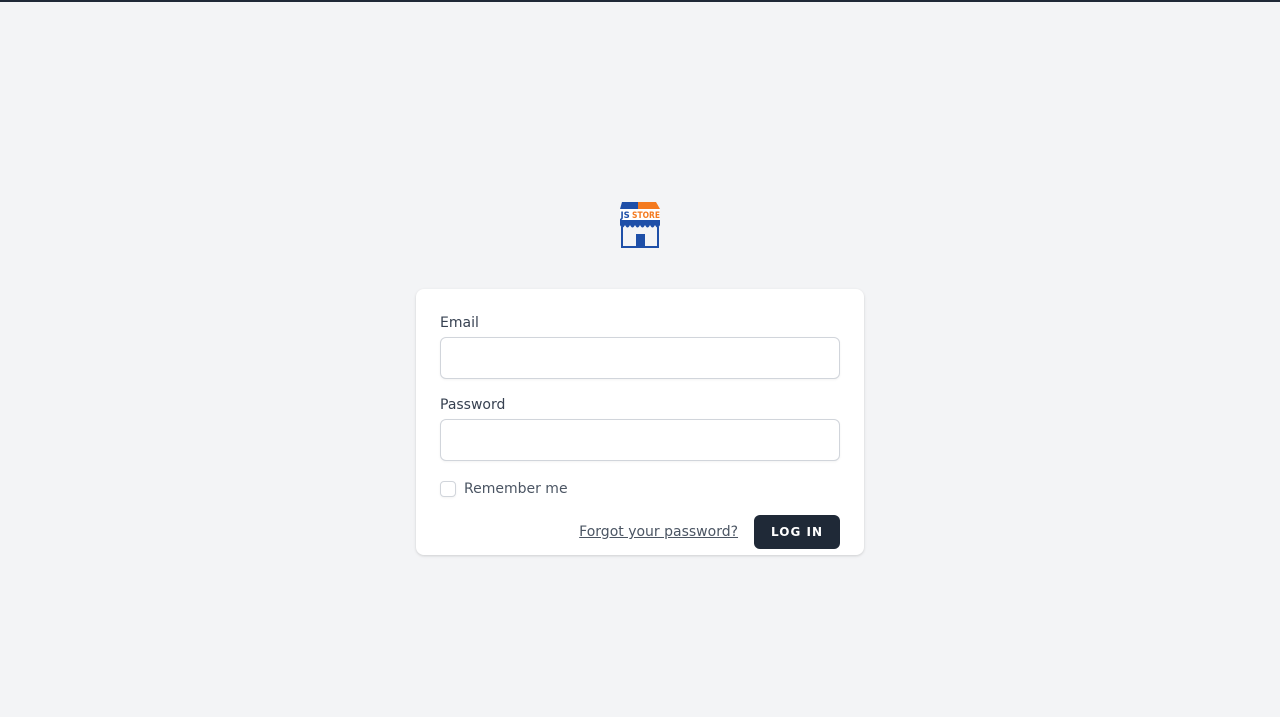 The height and width of the screenshot is (717, 1280). I want to click on forgot-password-link: Forgot your password?, so click(658, 532).